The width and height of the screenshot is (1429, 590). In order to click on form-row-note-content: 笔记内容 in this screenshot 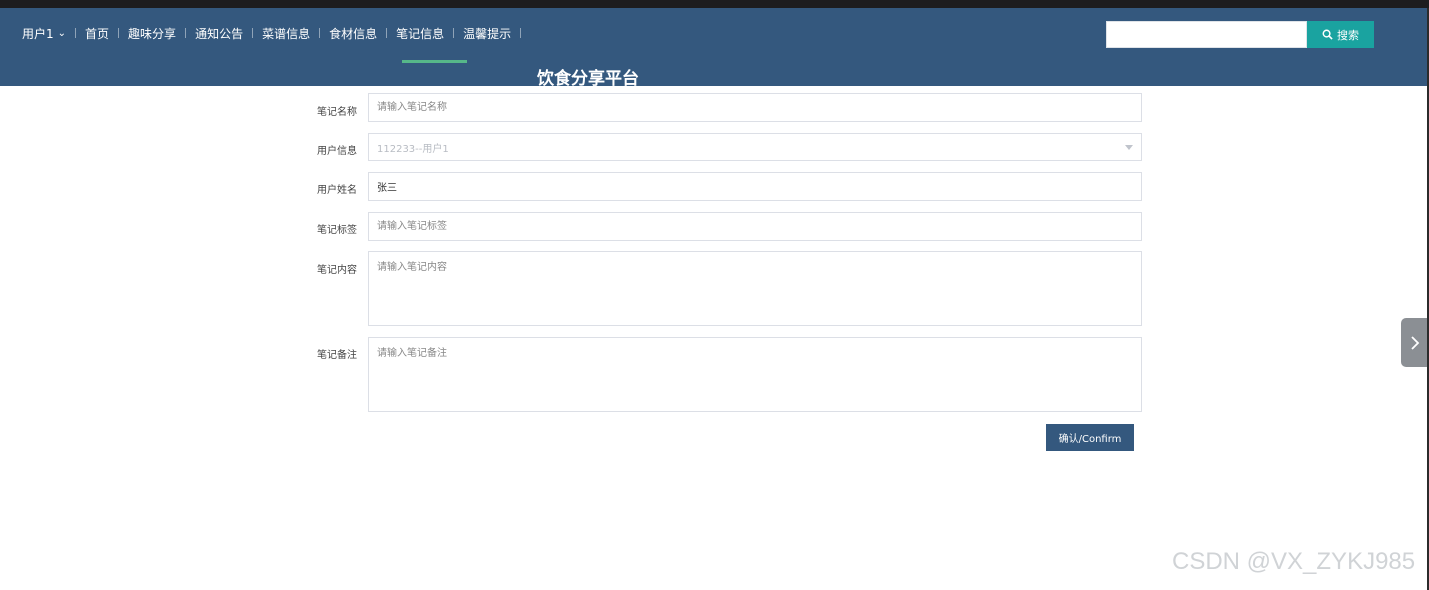, I will do `click(328, 264)`.